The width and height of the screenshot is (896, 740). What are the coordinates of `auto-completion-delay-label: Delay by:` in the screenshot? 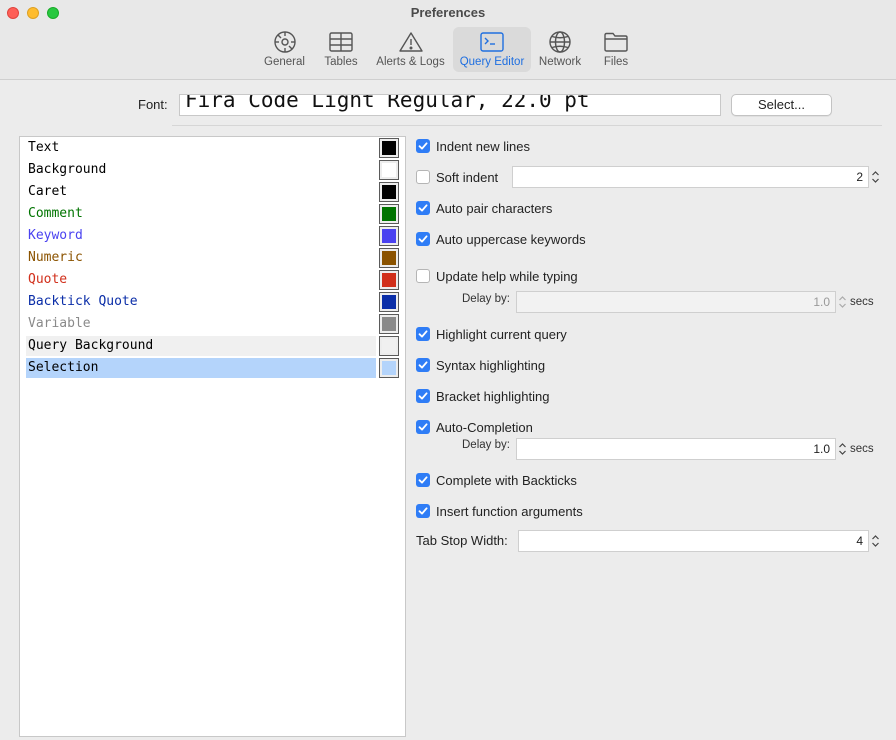 It's located at (486, 445).